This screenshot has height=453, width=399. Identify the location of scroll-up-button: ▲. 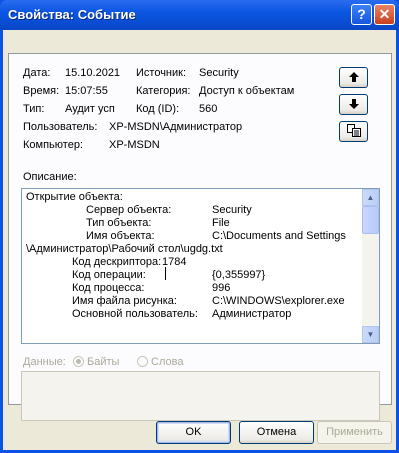
(370, 197).